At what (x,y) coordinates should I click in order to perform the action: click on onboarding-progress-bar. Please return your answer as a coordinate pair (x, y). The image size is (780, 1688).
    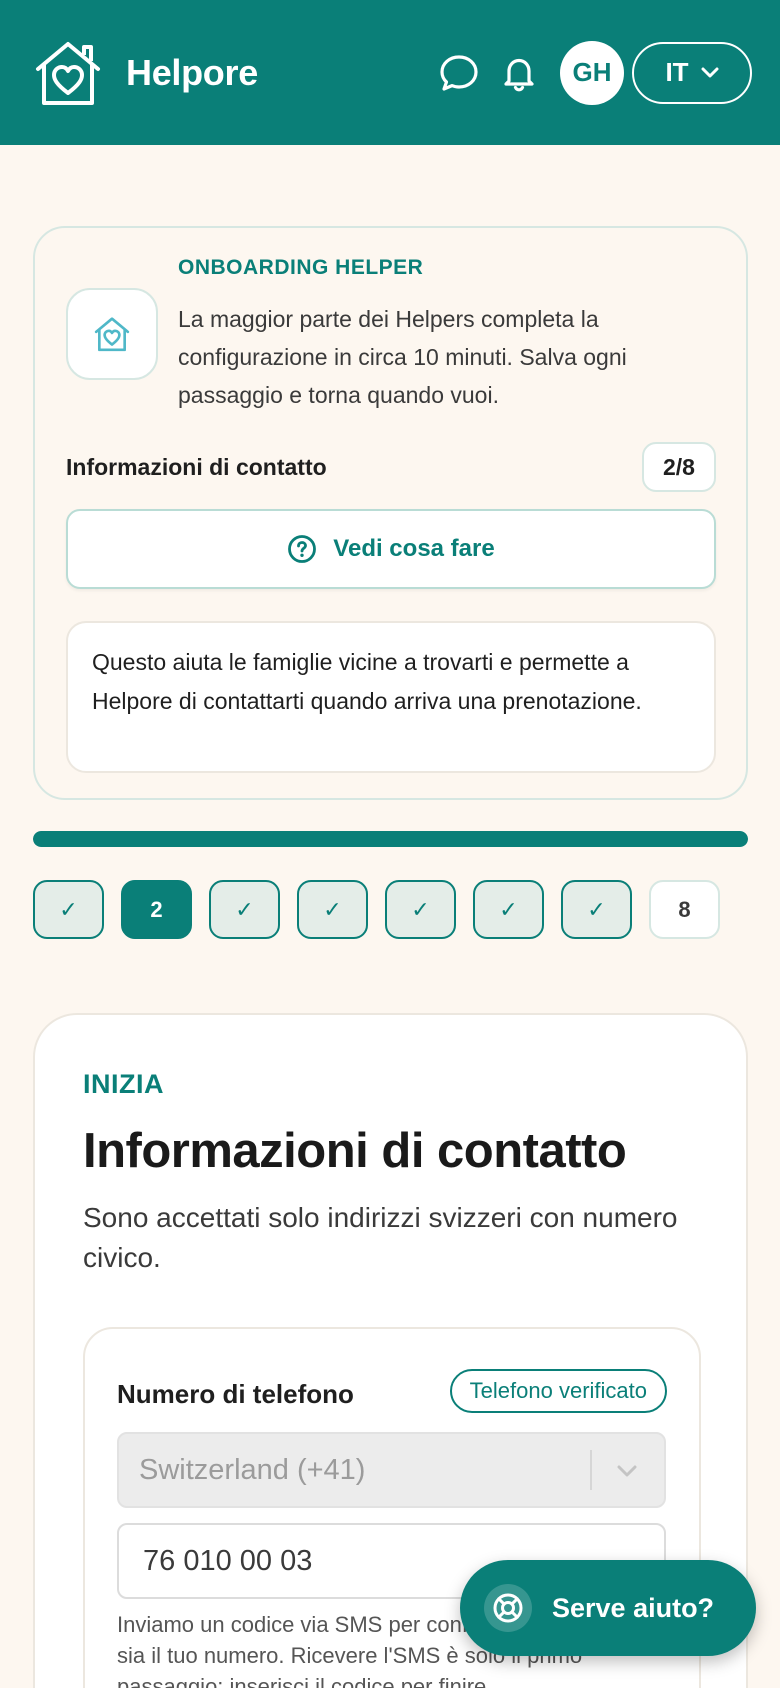
    Looking at the image, I should click on (390, 839).